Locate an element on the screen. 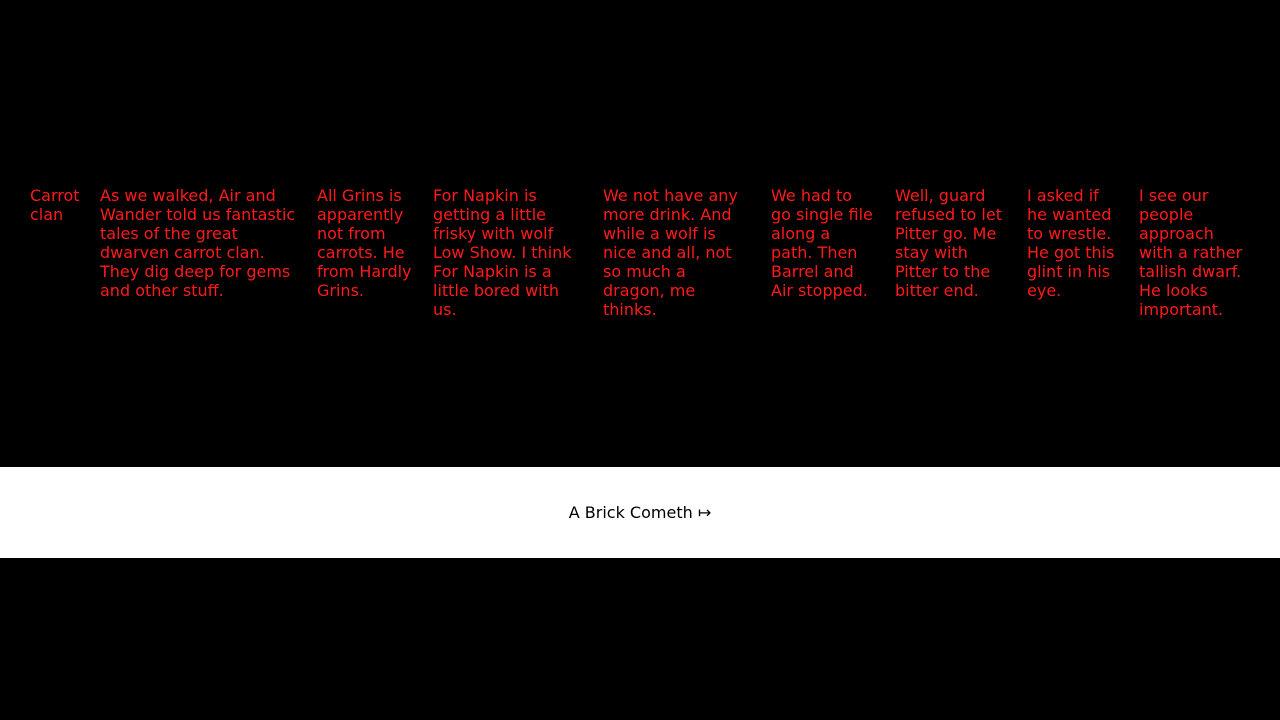 The width and height of the screenshot is (1280, 720). story-column-title: Carrot clan is located at coordinates (55, 205).